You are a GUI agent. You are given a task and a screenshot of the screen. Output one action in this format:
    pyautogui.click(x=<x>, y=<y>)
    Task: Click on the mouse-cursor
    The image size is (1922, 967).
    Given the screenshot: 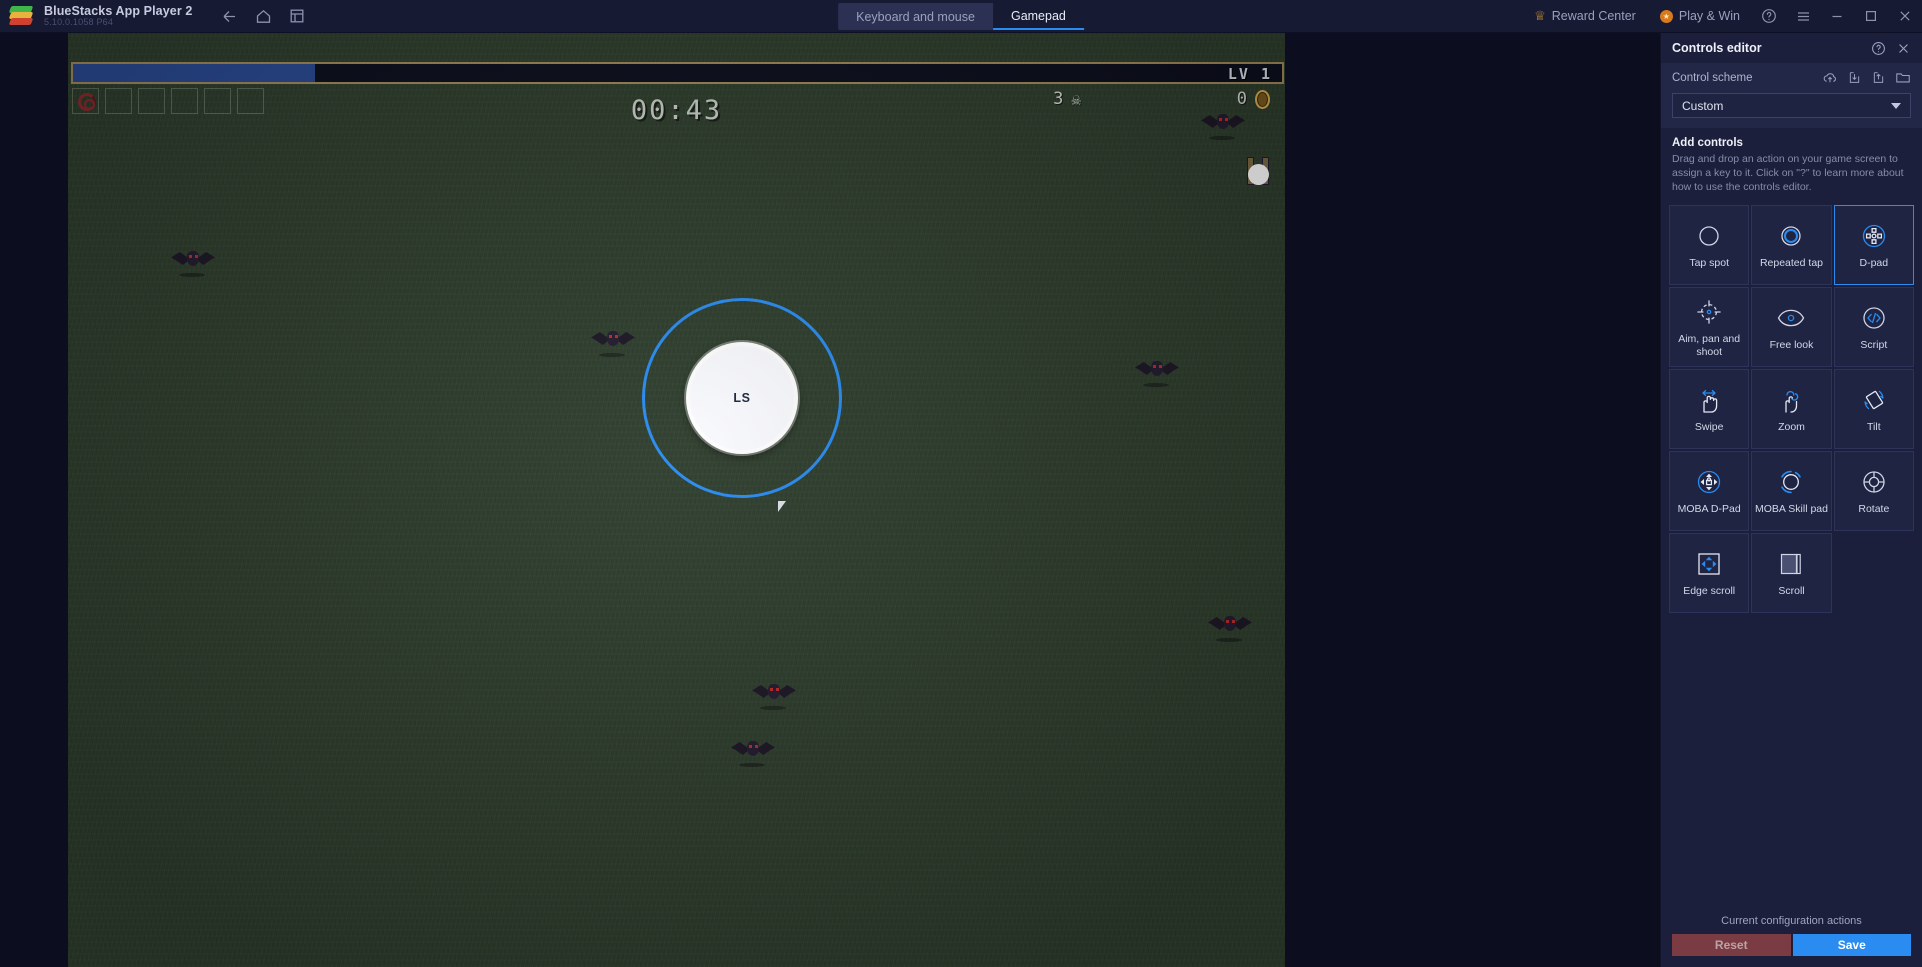 What is the action you would take?
    pyautogui.click(x=782, y=506)
    